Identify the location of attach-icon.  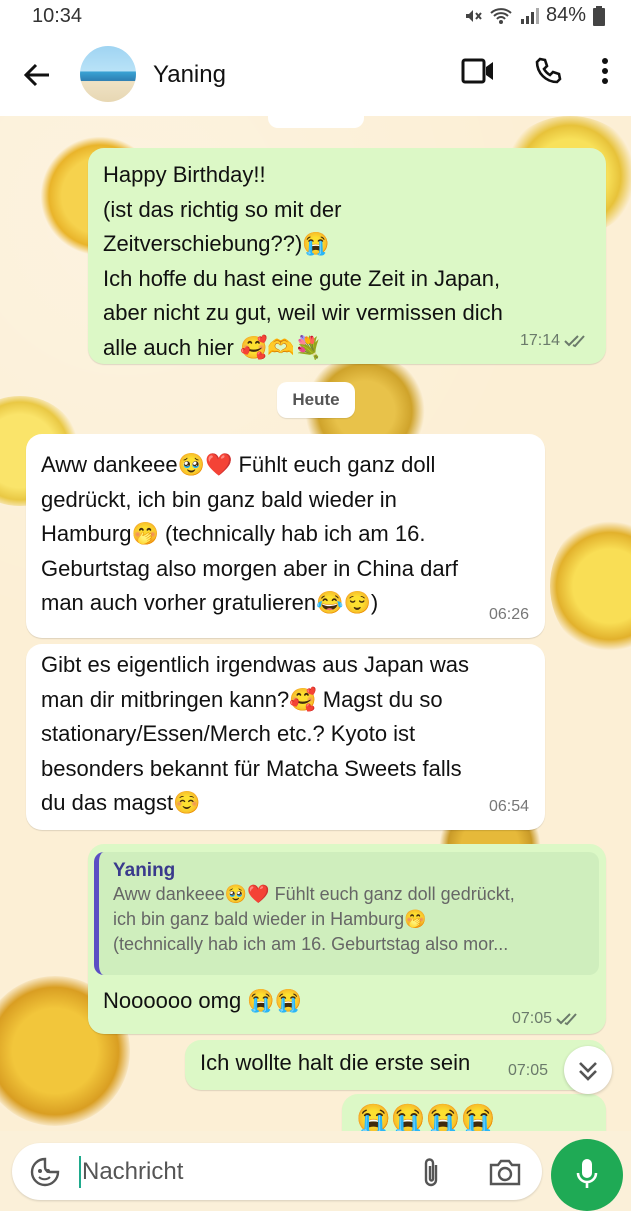
(431, 1173).